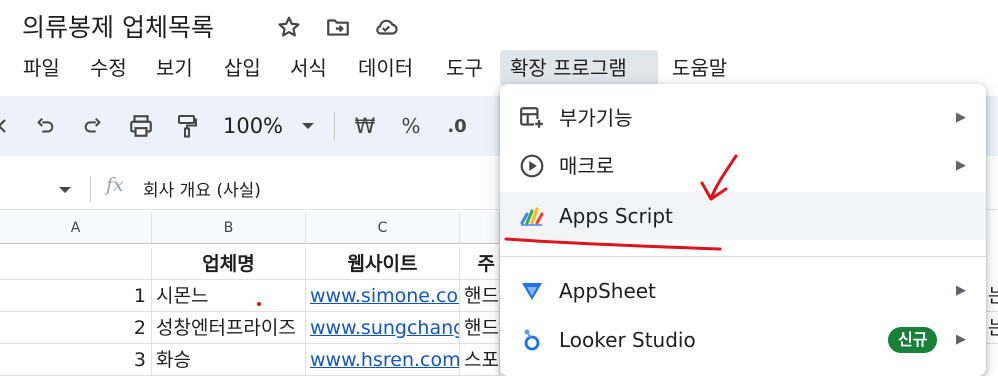 The image size is (998, 376). What do you see at coordinates (613, 244) in the screenshot?
I see `annotation-underline` at bounding box center [613, 244].